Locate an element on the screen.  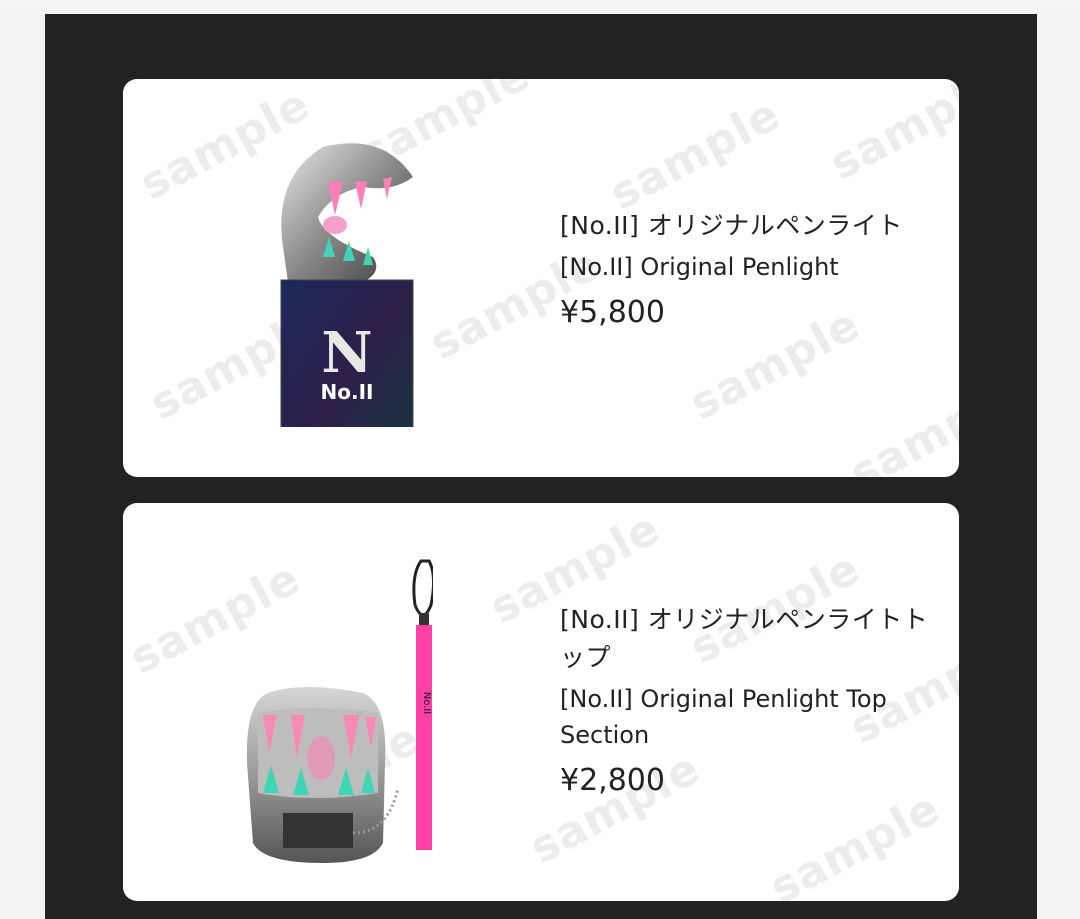
product-name-ja: [No.II] オリジナルペンライトトップ is located at coordinates (745, 639).